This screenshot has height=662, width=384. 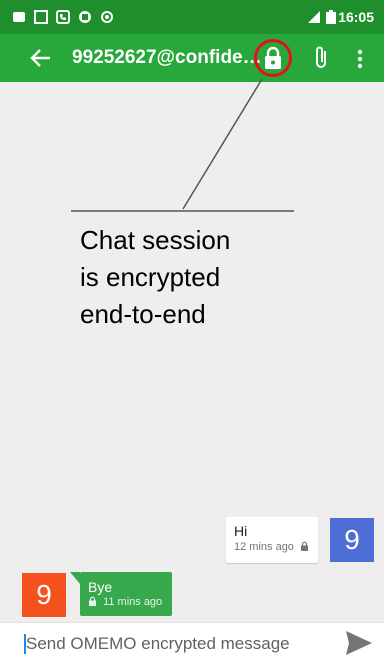 I want to click on bubble-tail, so click(x=75, y=578).